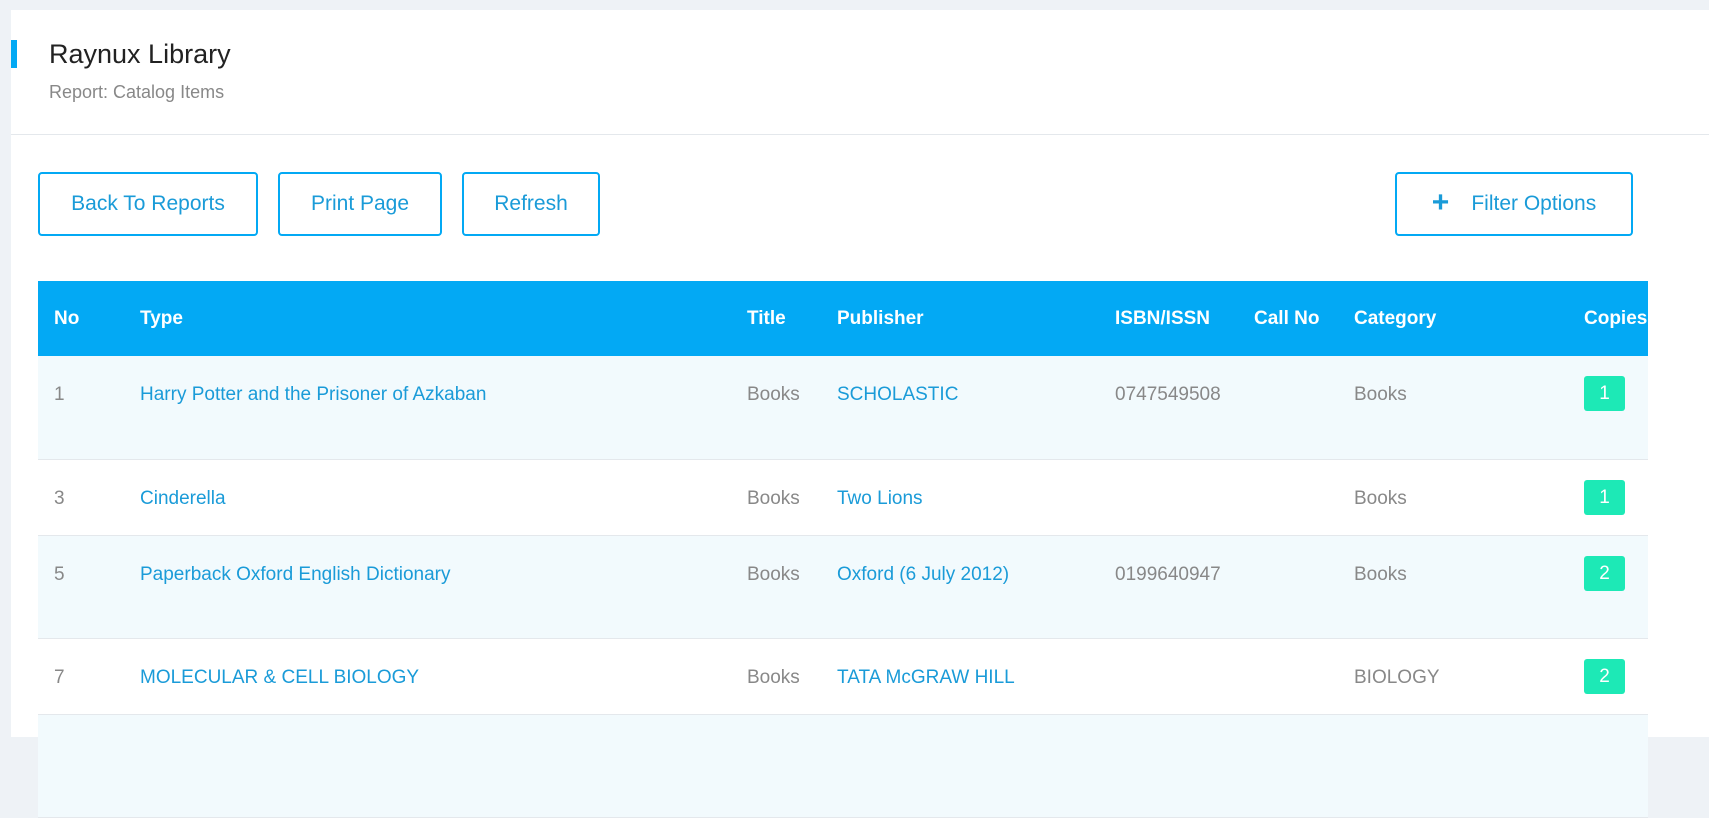 This screenshot has width=1709, height=818. I want to click on cell-isbn: 0747549508, so click(1168, 408).